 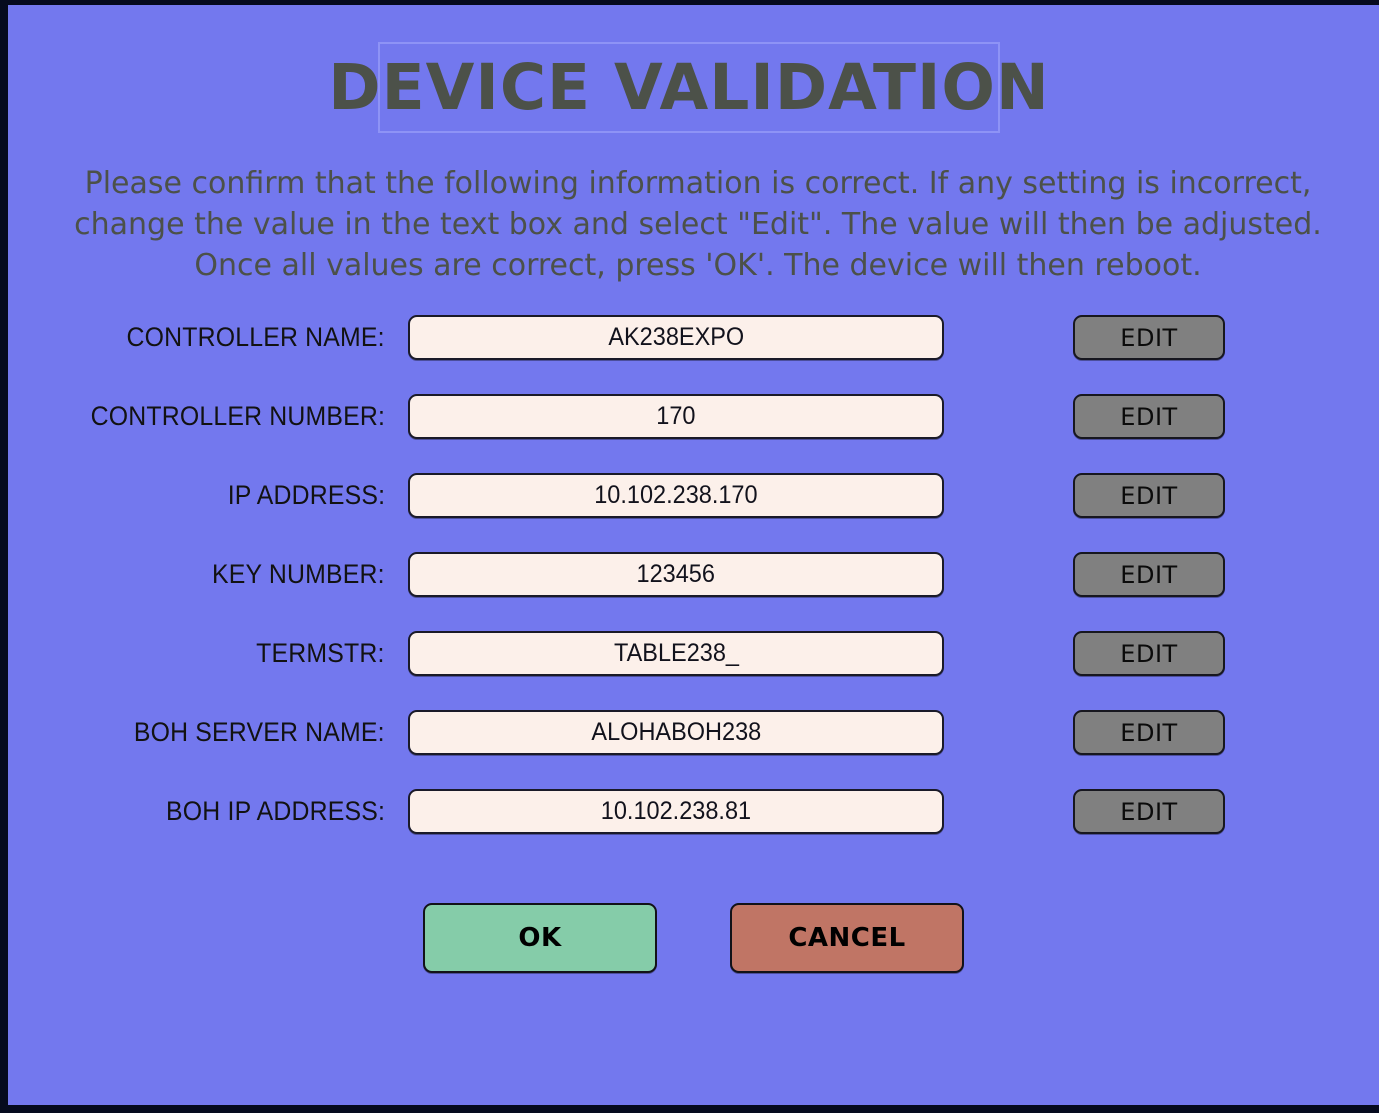 What do you see at coordinates (847, 938) in the screenshot?
I see `cancel-button: CANCEL` at bounding box center [847, 938].